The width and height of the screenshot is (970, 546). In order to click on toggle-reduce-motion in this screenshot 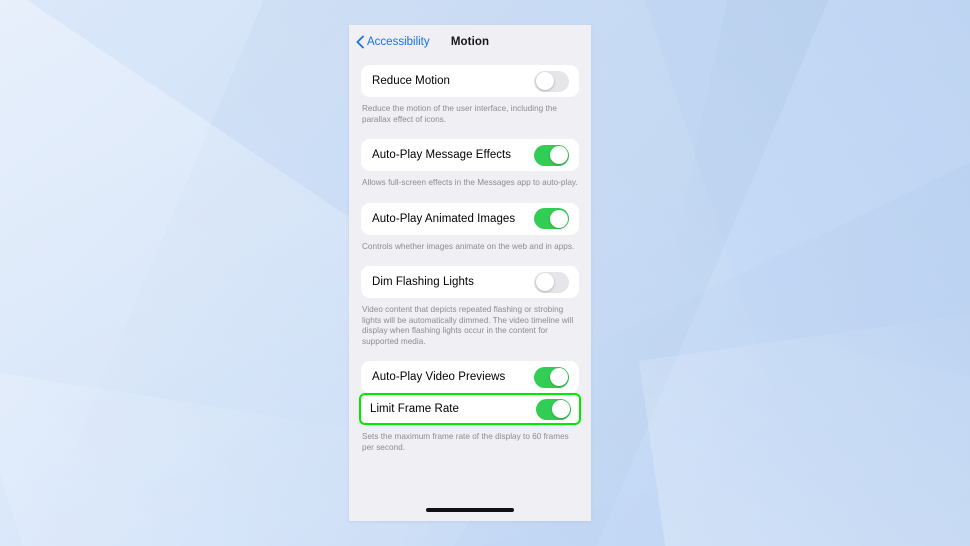, I will do `click(551, 81)`.